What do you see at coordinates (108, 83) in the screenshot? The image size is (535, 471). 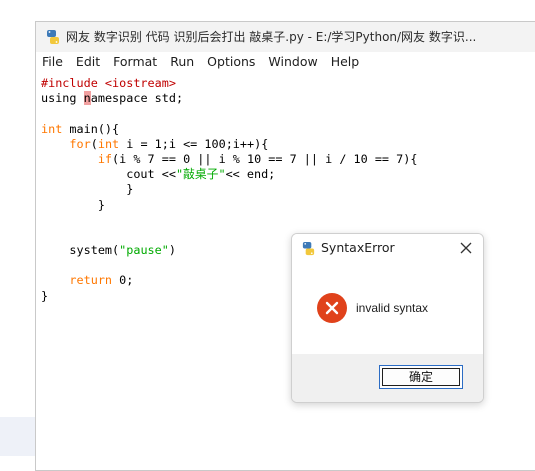 I see `code-line: #include <iostream>` at bounding box center [108, 83].